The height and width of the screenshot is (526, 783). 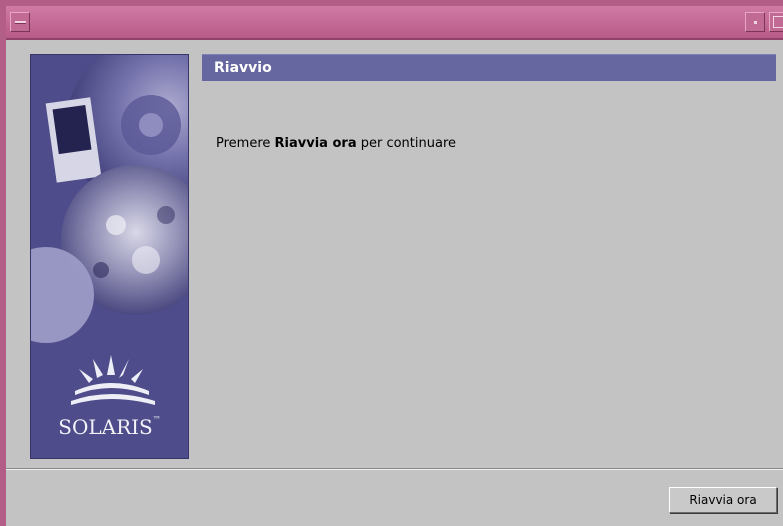 What do you see at coordinates (489, 67) in the screenshot?
I see `section-header: Riavvio` at bounding box center [489, 67].